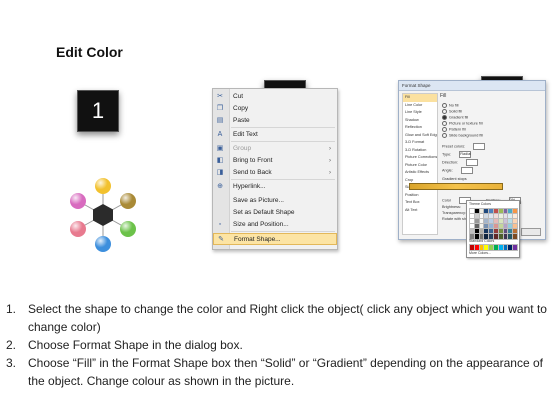 This screenshot has height=420, width=560. I want to click on nav-item-shadow: Shadow, so click(420, 121).